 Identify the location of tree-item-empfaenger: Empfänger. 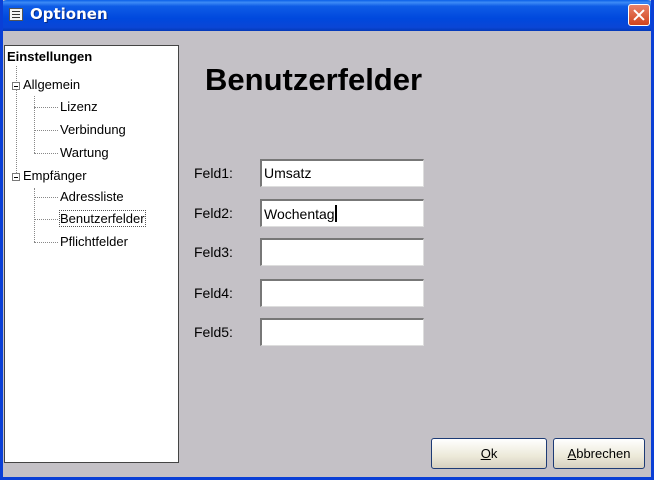
(55, 175).